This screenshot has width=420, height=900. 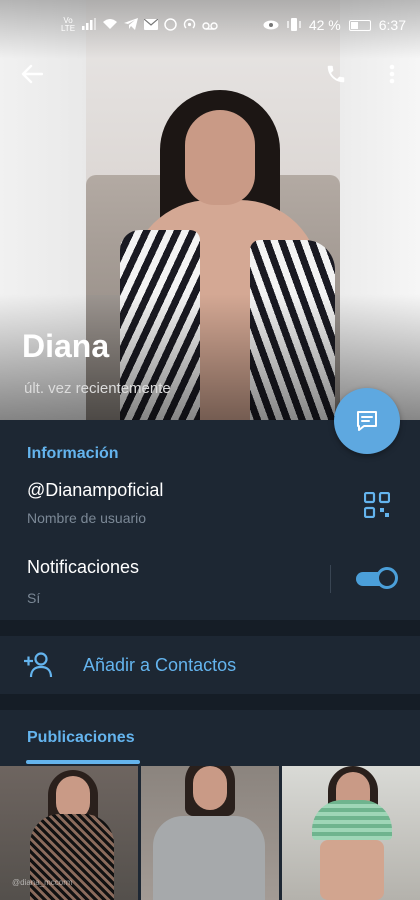 I want to click on vertical-divider, so click(x=330, y=579).